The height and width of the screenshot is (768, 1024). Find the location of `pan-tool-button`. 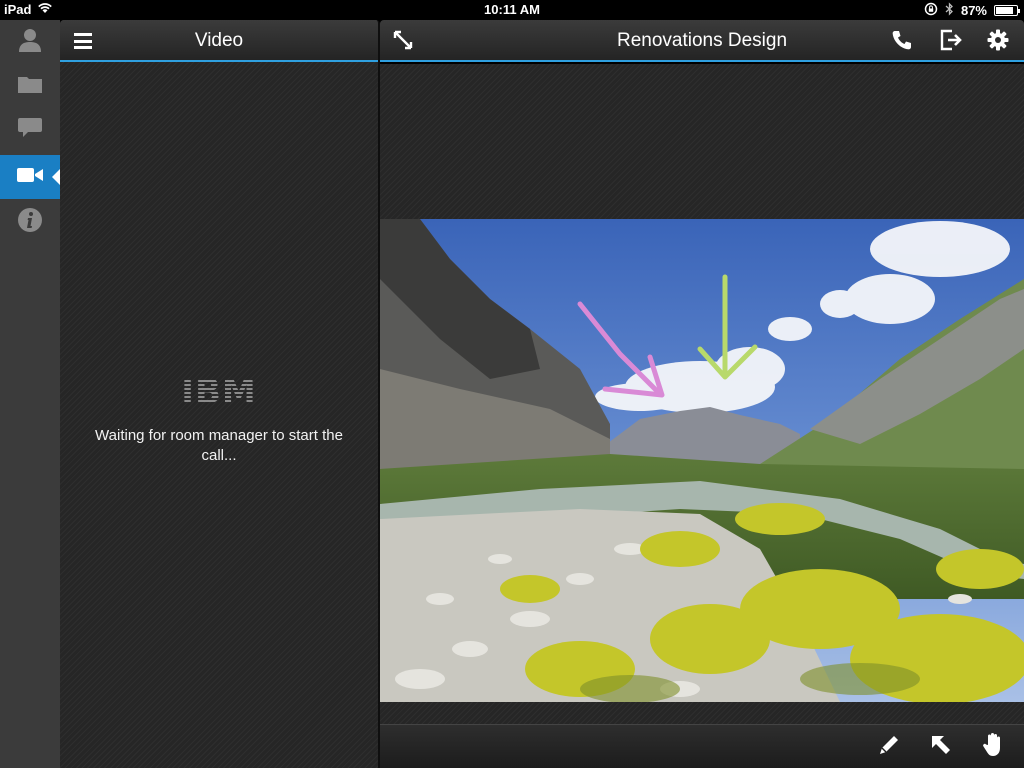

pan-tool-button is located at coordinates (993, 747).